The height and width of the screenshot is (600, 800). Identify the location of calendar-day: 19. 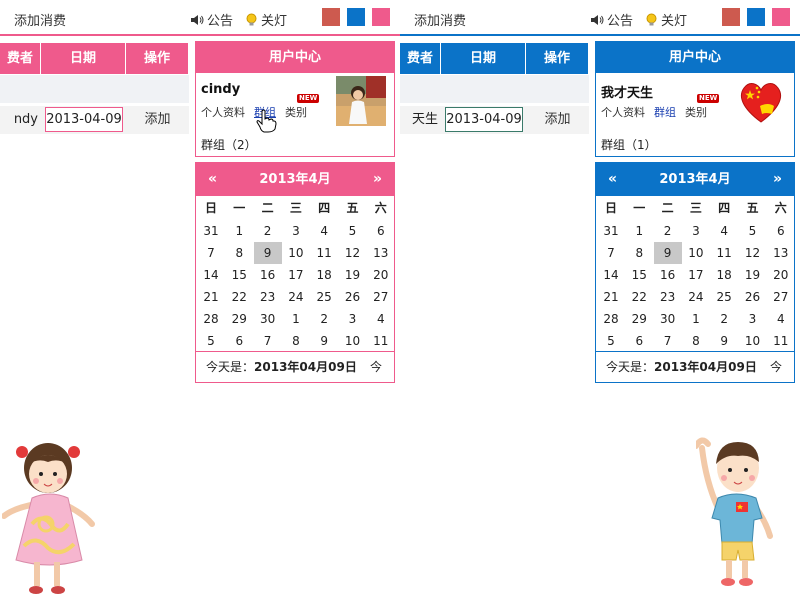
(353, 275).